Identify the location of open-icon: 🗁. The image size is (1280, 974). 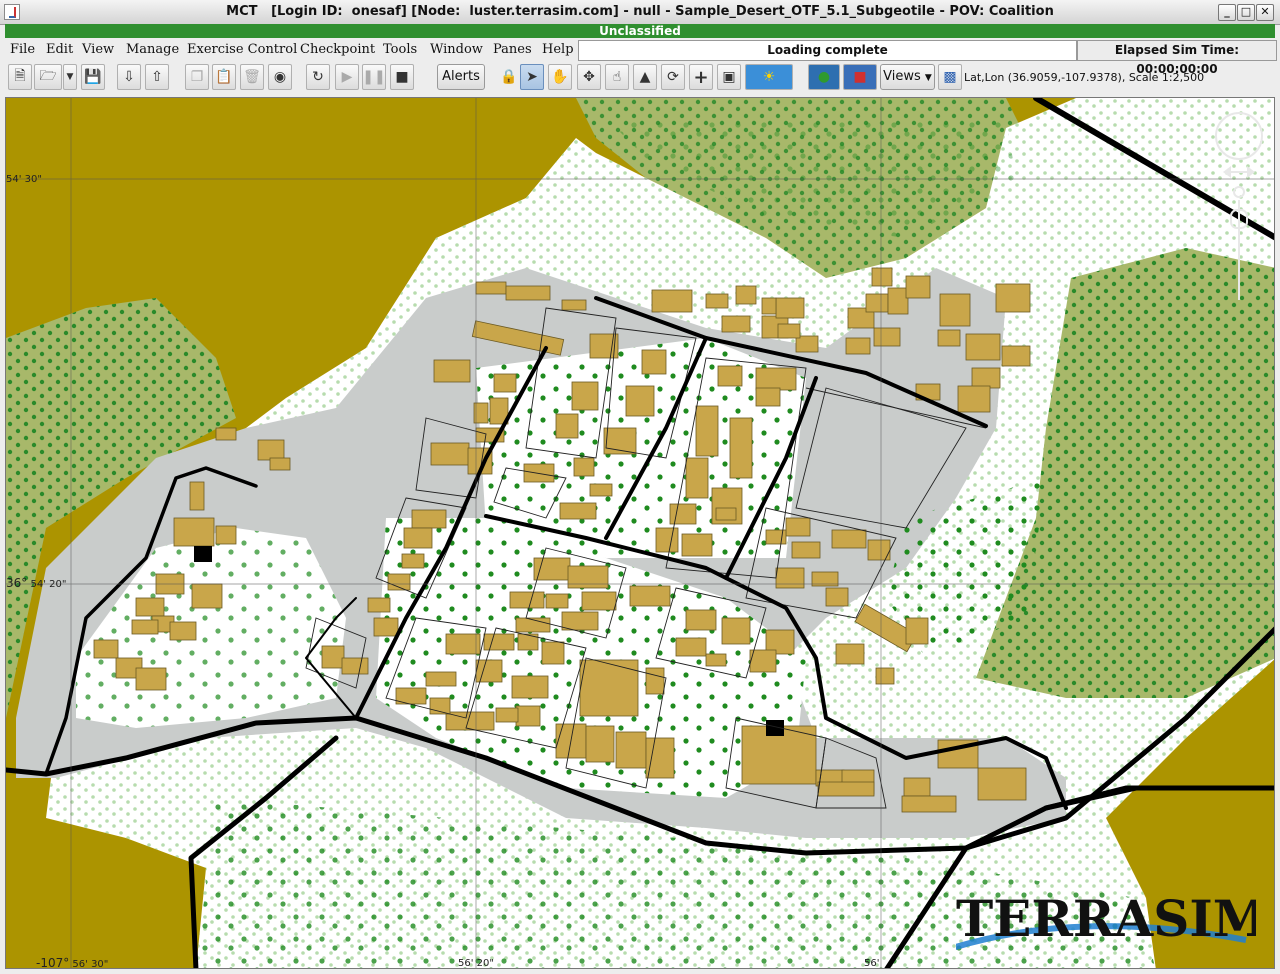
(48, 77).